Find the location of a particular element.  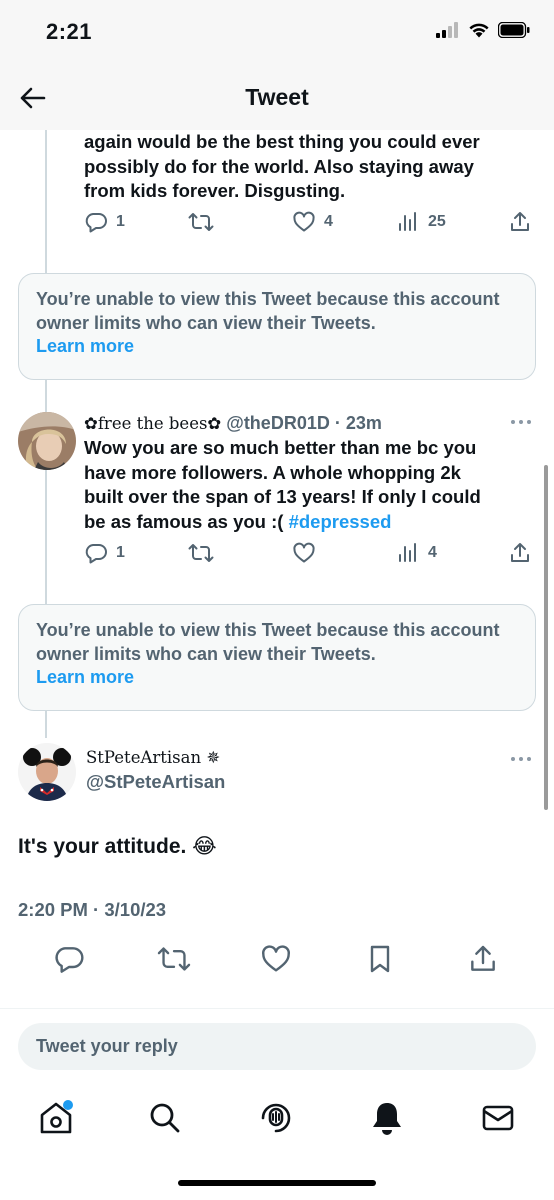

views-count: 4 is located at coordinates (432, 552).